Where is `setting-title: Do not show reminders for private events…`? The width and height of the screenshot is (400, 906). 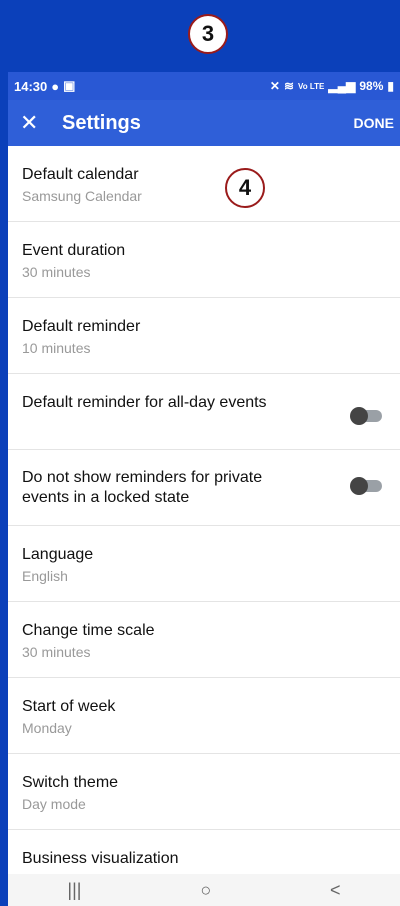 setting-title: Do not show reminders for private events… is located at coordinates (142, 487).